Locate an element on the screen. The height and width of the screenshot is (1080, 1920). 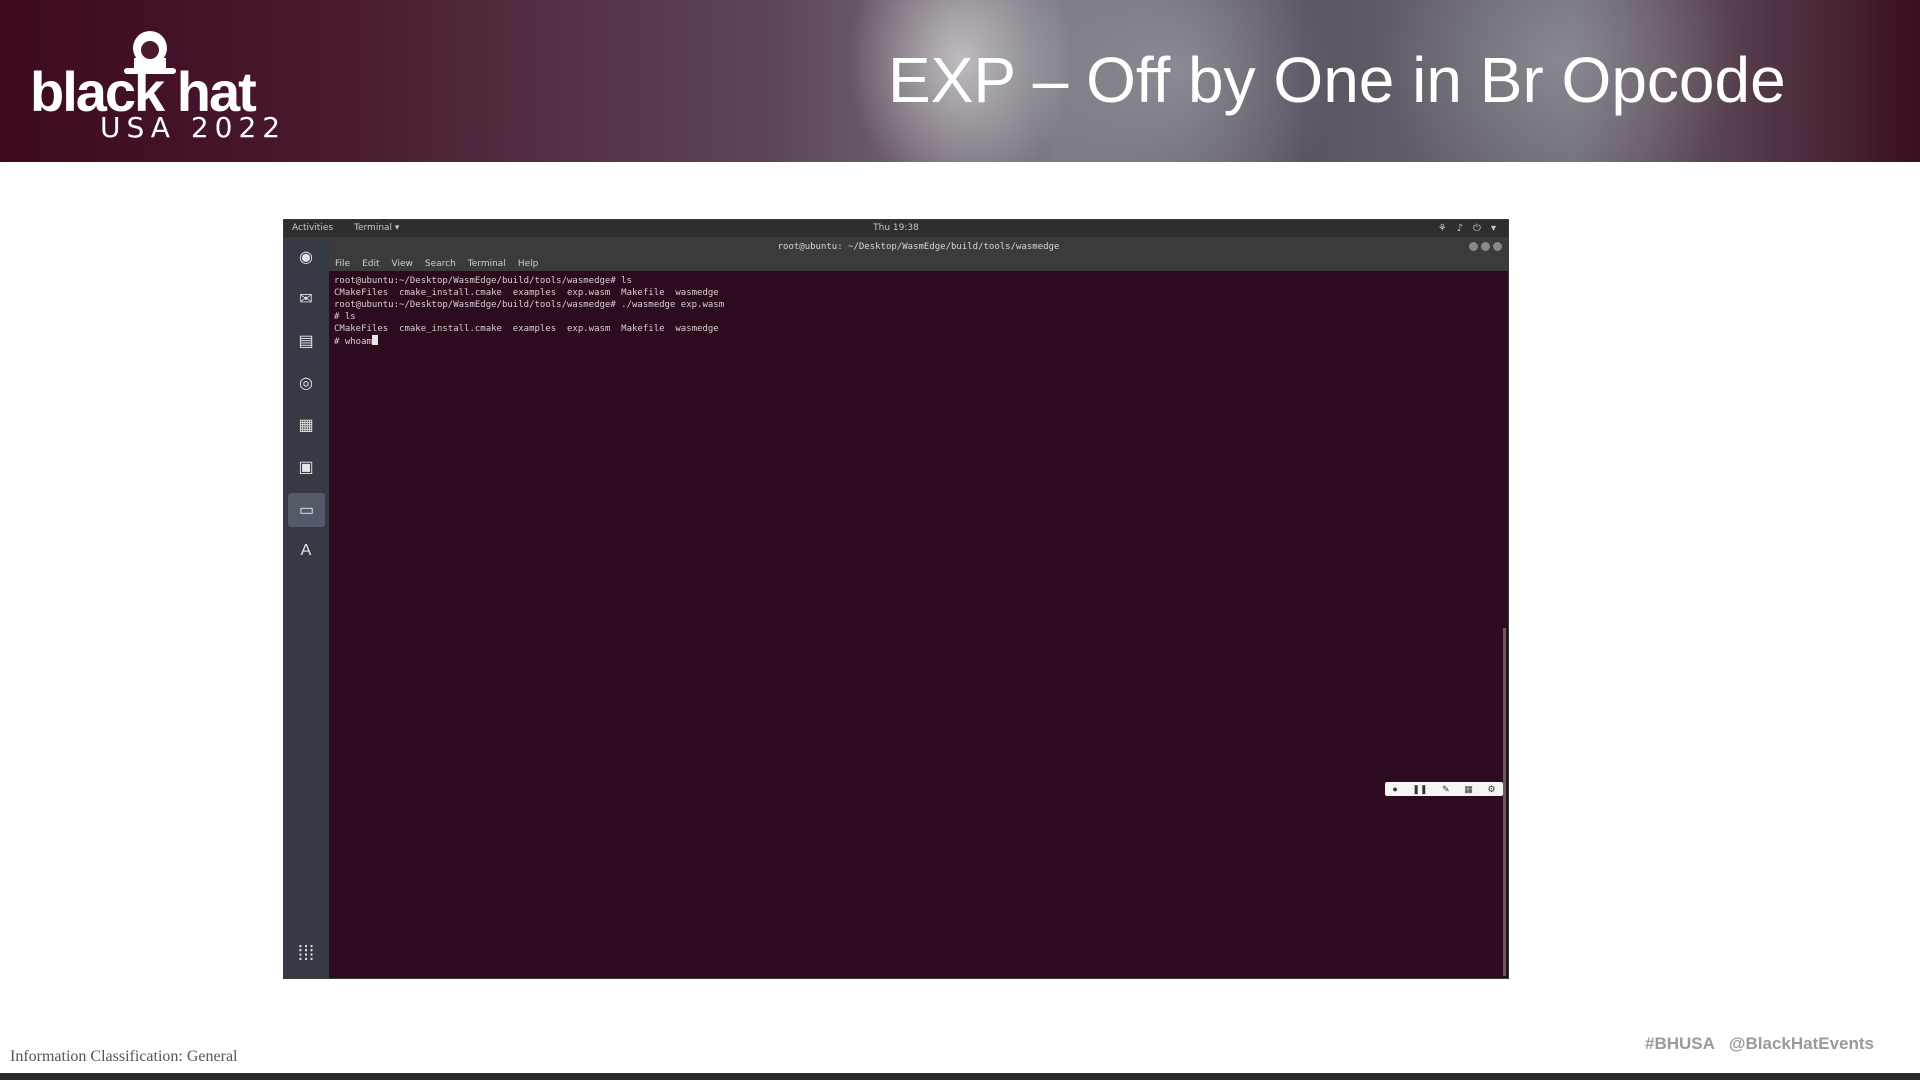
blackhat-logo: black hat USA 2022 is located at coordinates (170, 84).